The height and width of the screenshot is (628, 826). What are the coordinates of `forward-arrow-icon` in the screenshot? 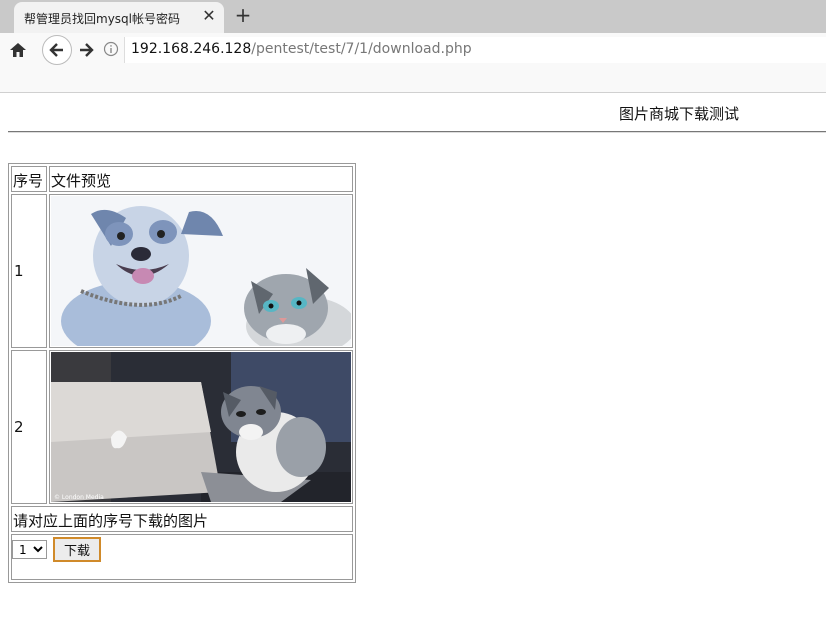 It's located at (87, 50).